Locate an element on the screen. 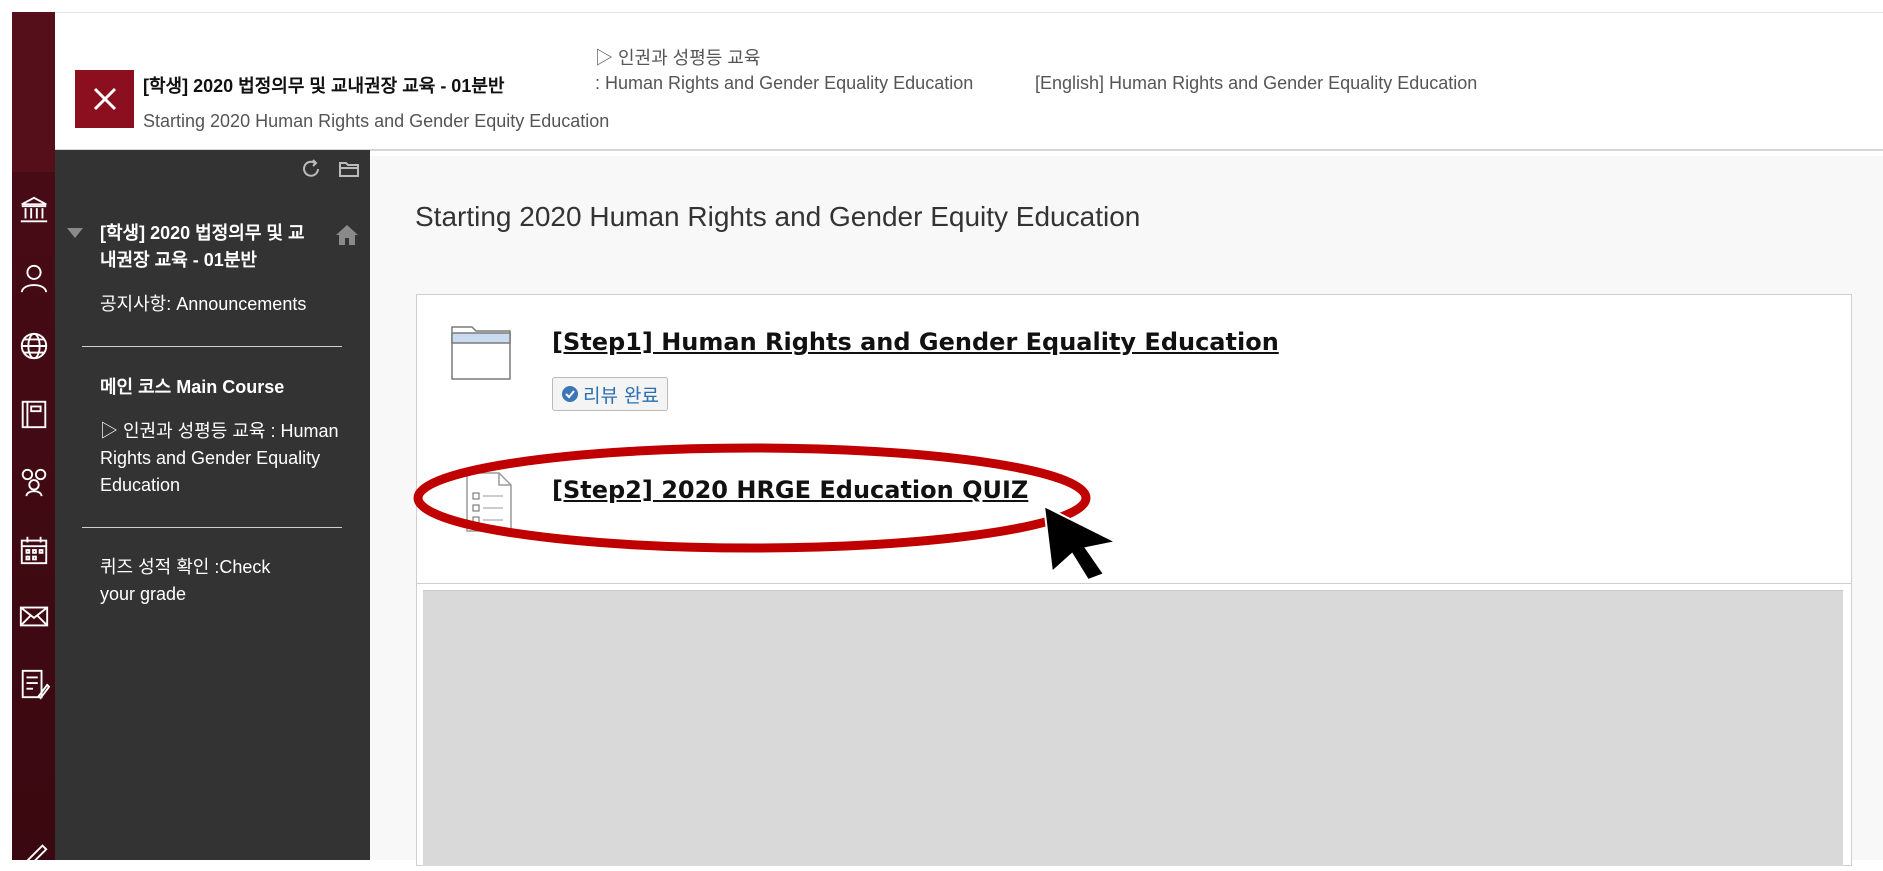 This screenshot has height=871, width=1883. global-nav-top is located at coordinates (33, 92).